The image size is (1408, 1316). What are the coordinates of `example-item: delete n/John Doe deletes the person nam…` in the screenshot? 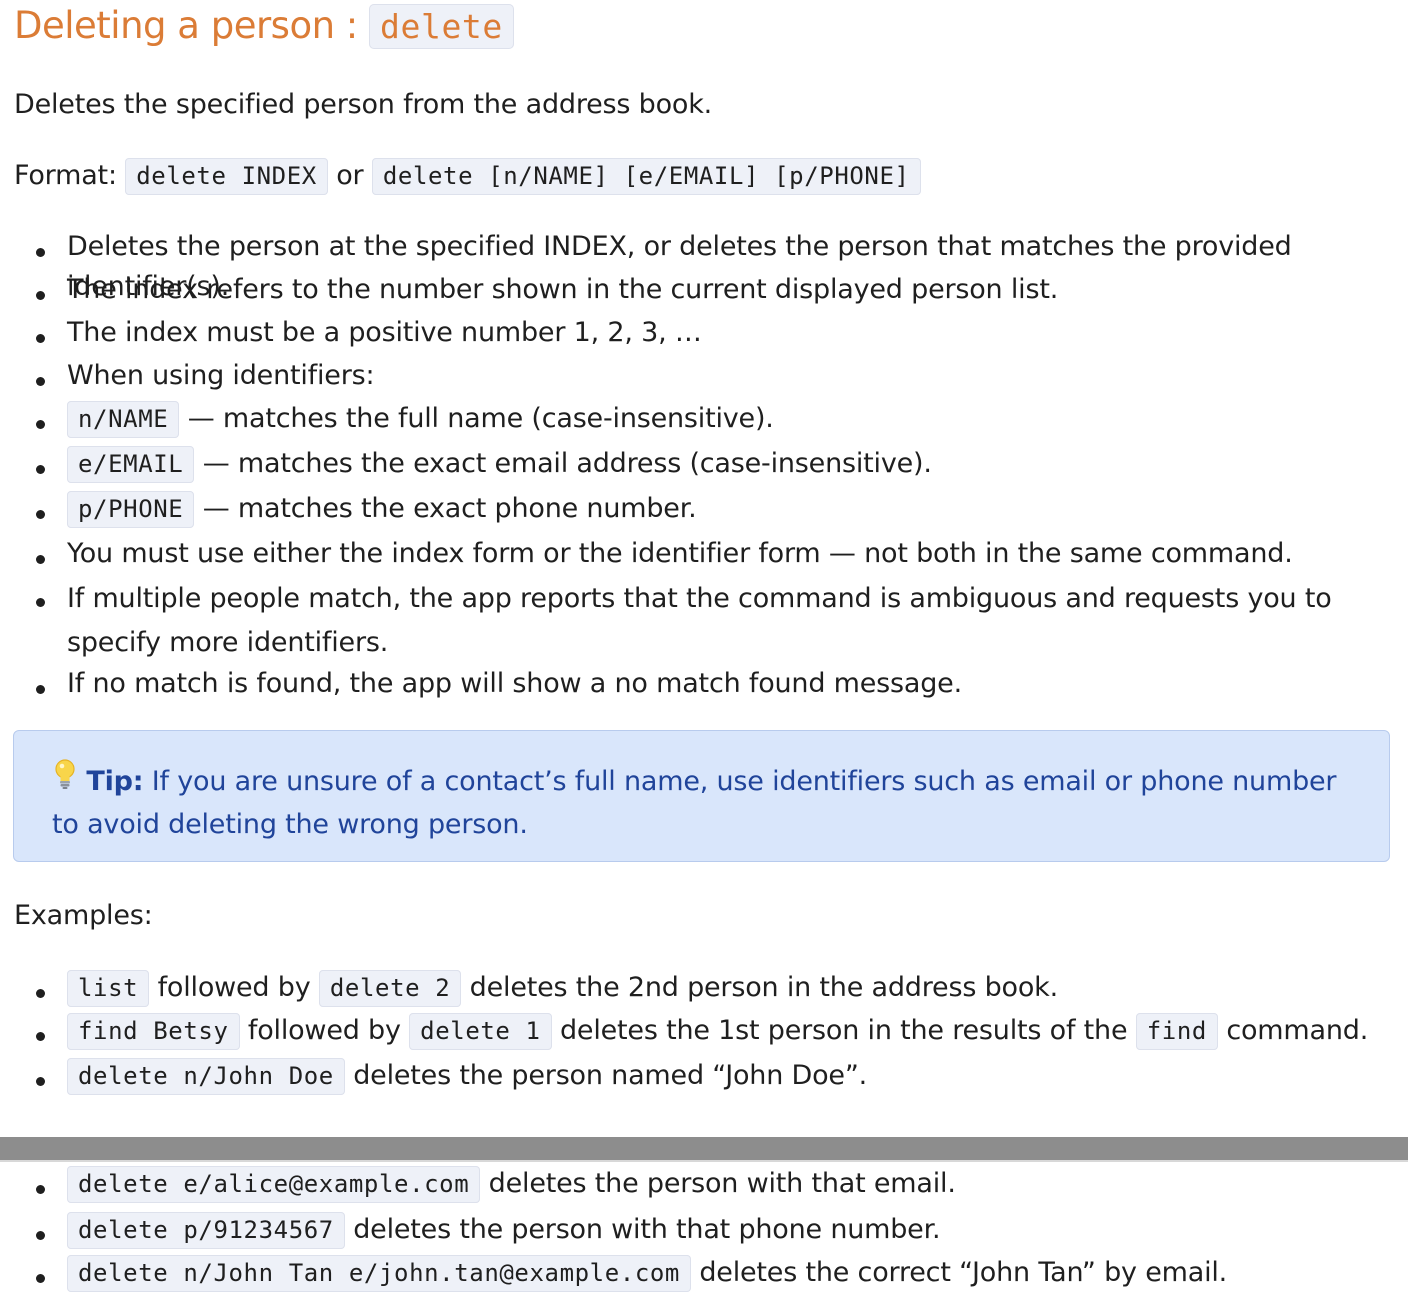 It's located at (706, 1076).